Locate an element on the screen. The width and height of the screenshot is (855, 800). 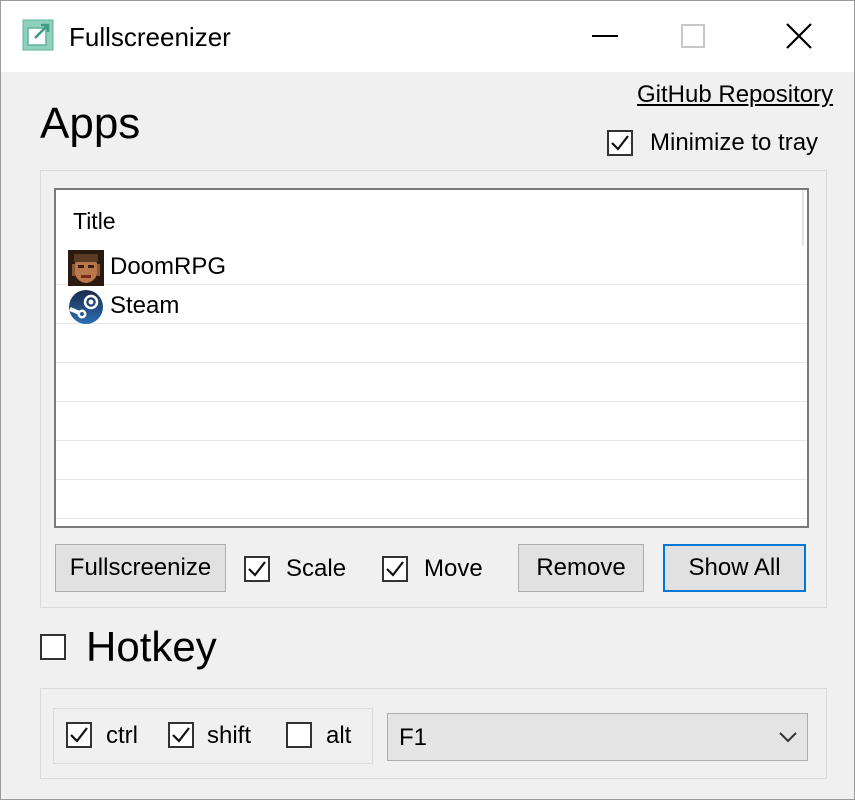
scale-label: Scale is located at coordinates (316, 569).